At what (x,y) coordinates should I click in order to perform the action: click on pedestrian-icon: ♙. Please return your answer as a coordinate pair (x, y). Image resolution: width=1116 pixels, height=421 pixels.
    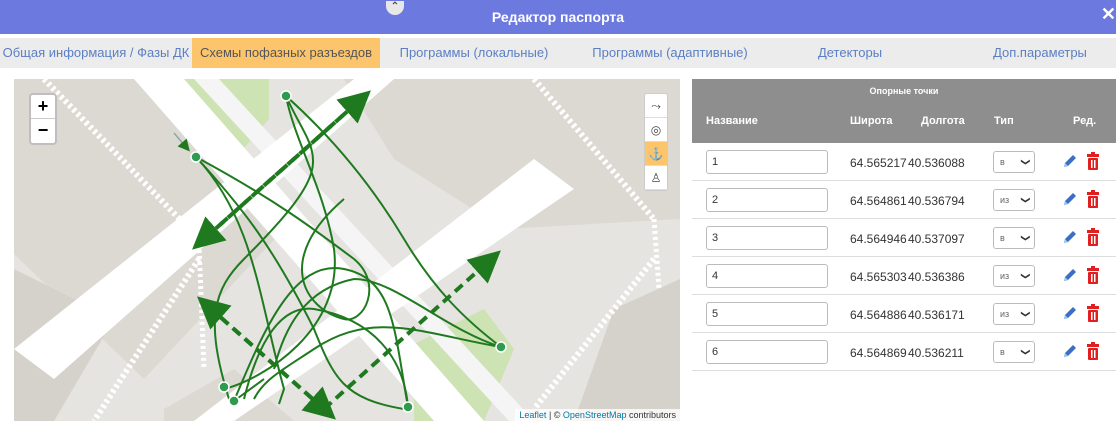
    Looking at the image, I should click on (656, 178).